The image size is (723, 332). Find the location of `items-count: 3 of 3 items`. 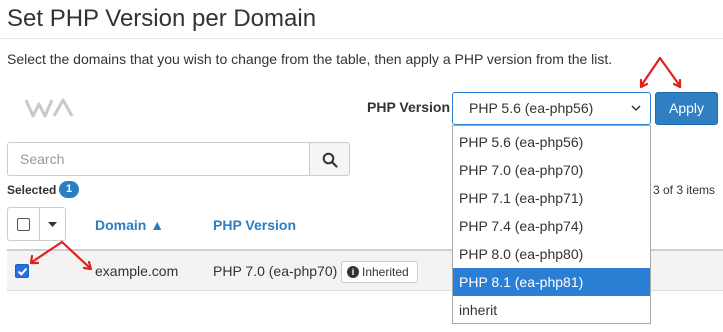

items-count: 3 of 3 items is located at coordinates (684, 190).